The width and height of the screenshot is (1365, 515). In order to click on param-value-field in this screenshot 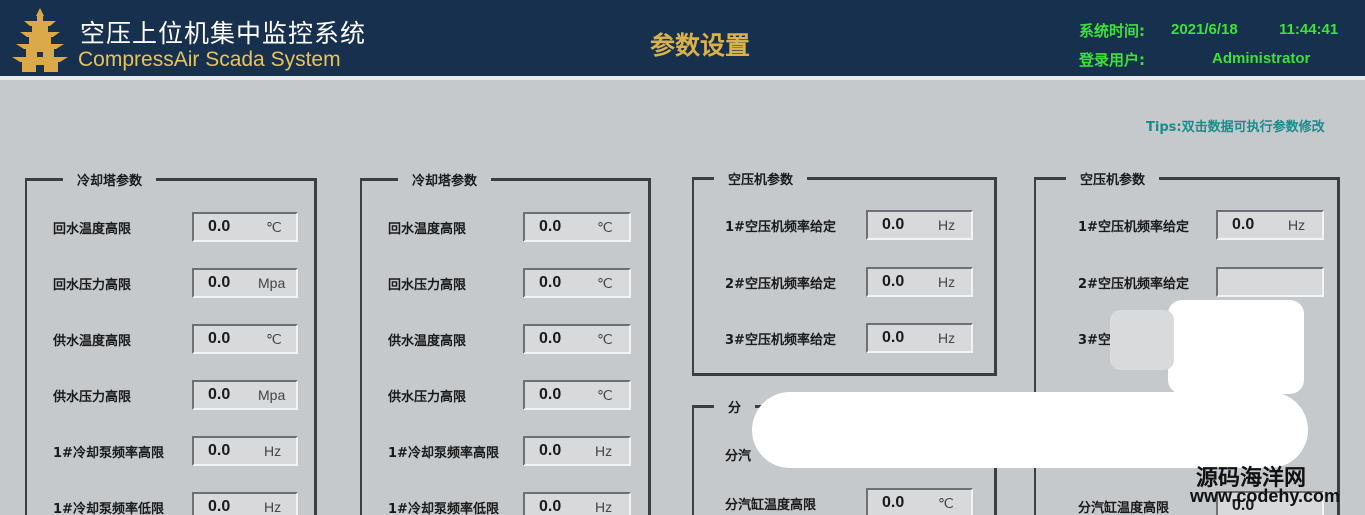, I will do `click(1270, 282)`.